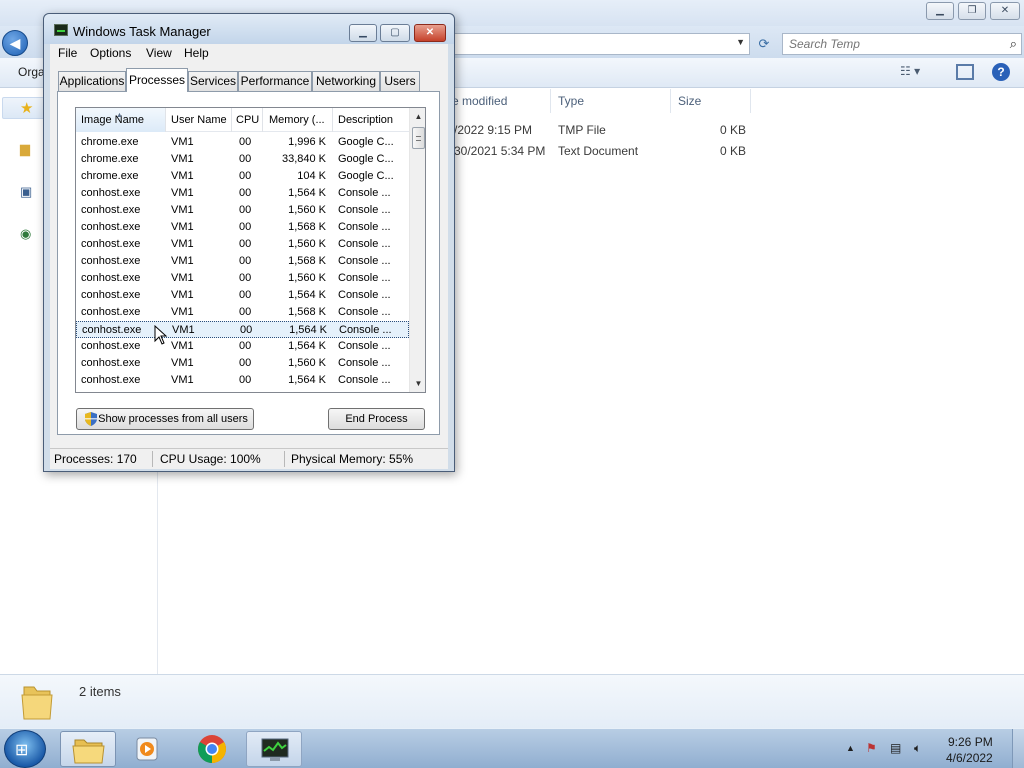 The image size is (1024, 768). I want to click on address-dropdown-icon: ▼, so click(740, 42).